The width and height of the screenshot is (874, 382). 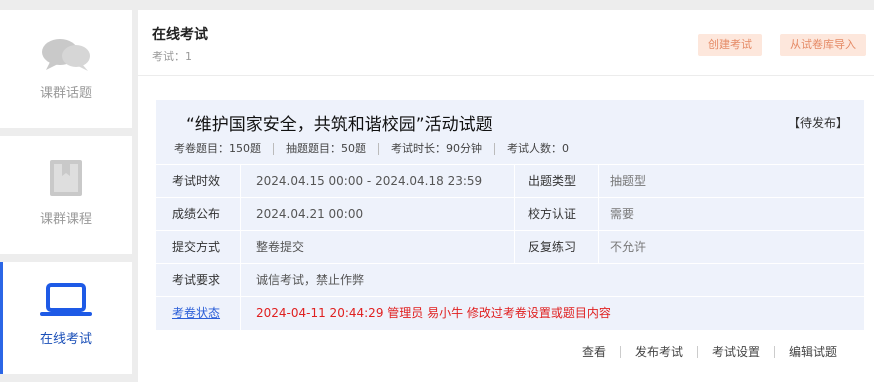 What do you see at coordinates (196, 214) in the screenshot?
I see `score-publish-label: 成绩公布` at bounding box center [196, 214].